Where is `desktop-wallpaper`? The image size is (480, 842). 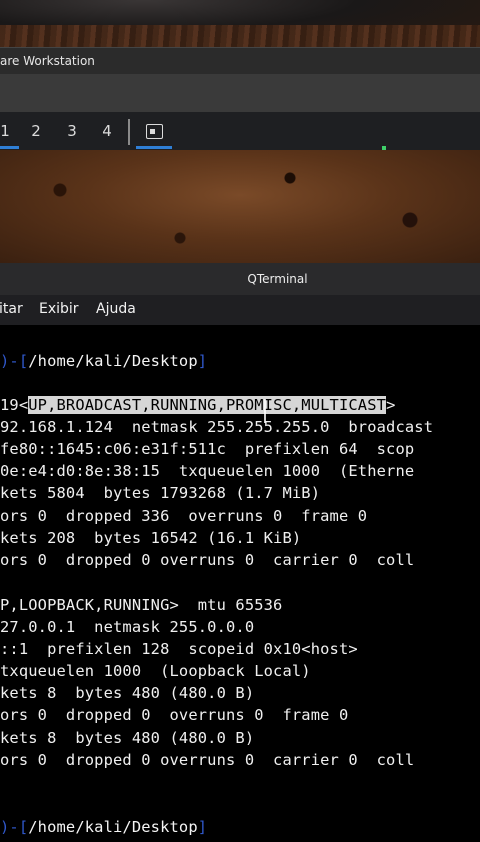
desktop-wallpaper is located at coordinates (240, 206).